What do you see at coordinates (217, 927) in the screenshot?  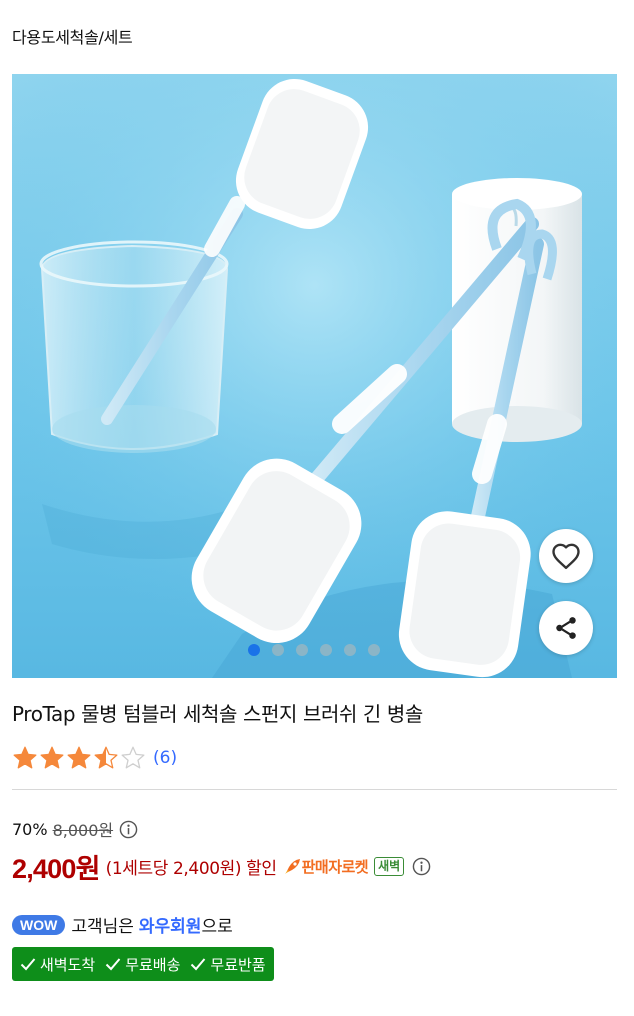 I see `wow-text-after: 으로` at bounding box center [217, 927].